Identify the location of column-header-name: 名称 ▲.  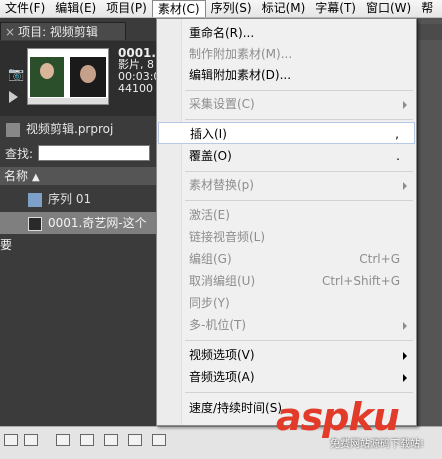
(78, 176).